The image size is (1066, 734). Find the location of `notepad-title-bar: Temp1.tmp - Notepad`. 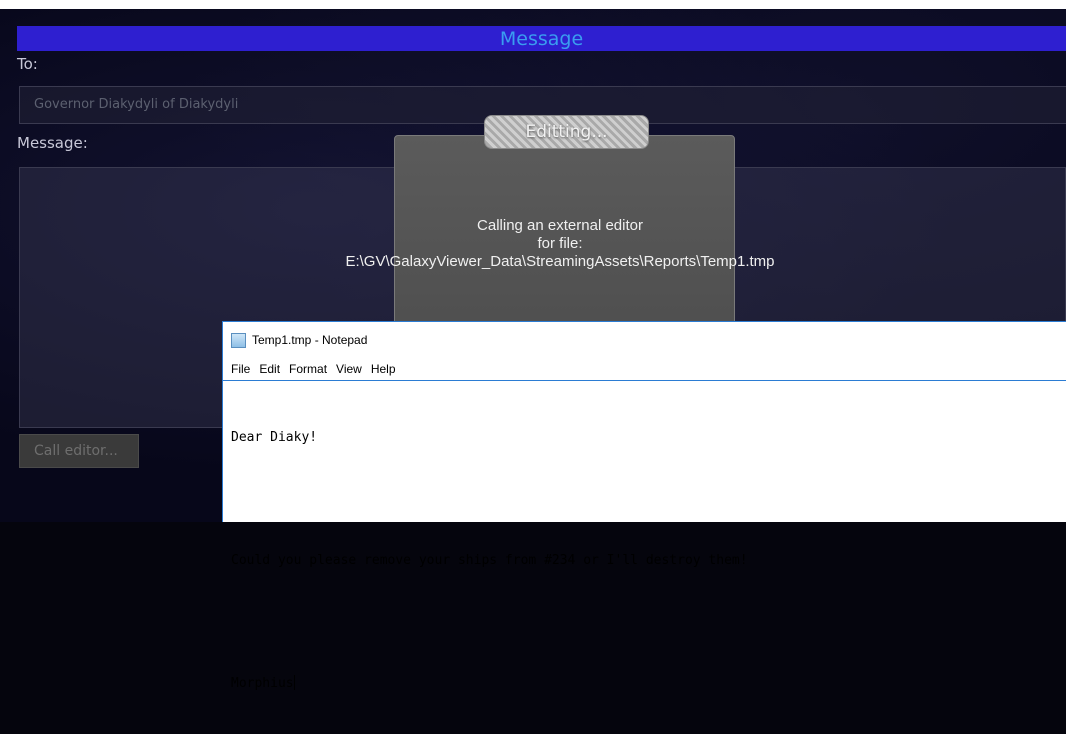

notepad-title-bar: Temp1.tmp - Notepad is located at coordinates (299, 340).